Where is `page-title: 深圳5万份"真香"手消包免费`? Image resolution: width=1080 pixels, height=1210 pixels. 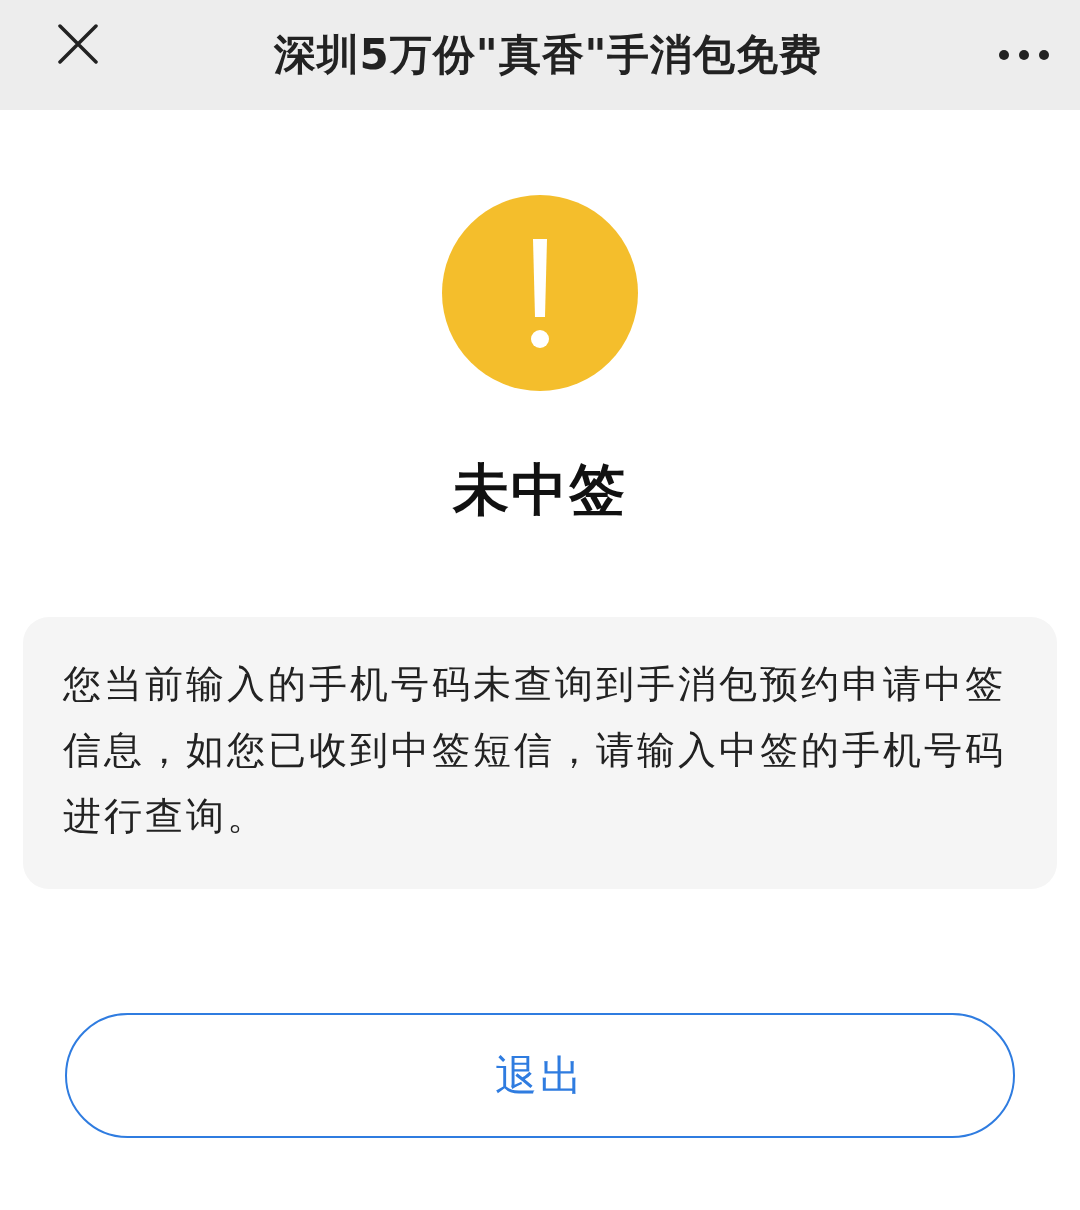 page-title: 深圳5万份"真香"手消包免费 is located at coordinates (548, 55).